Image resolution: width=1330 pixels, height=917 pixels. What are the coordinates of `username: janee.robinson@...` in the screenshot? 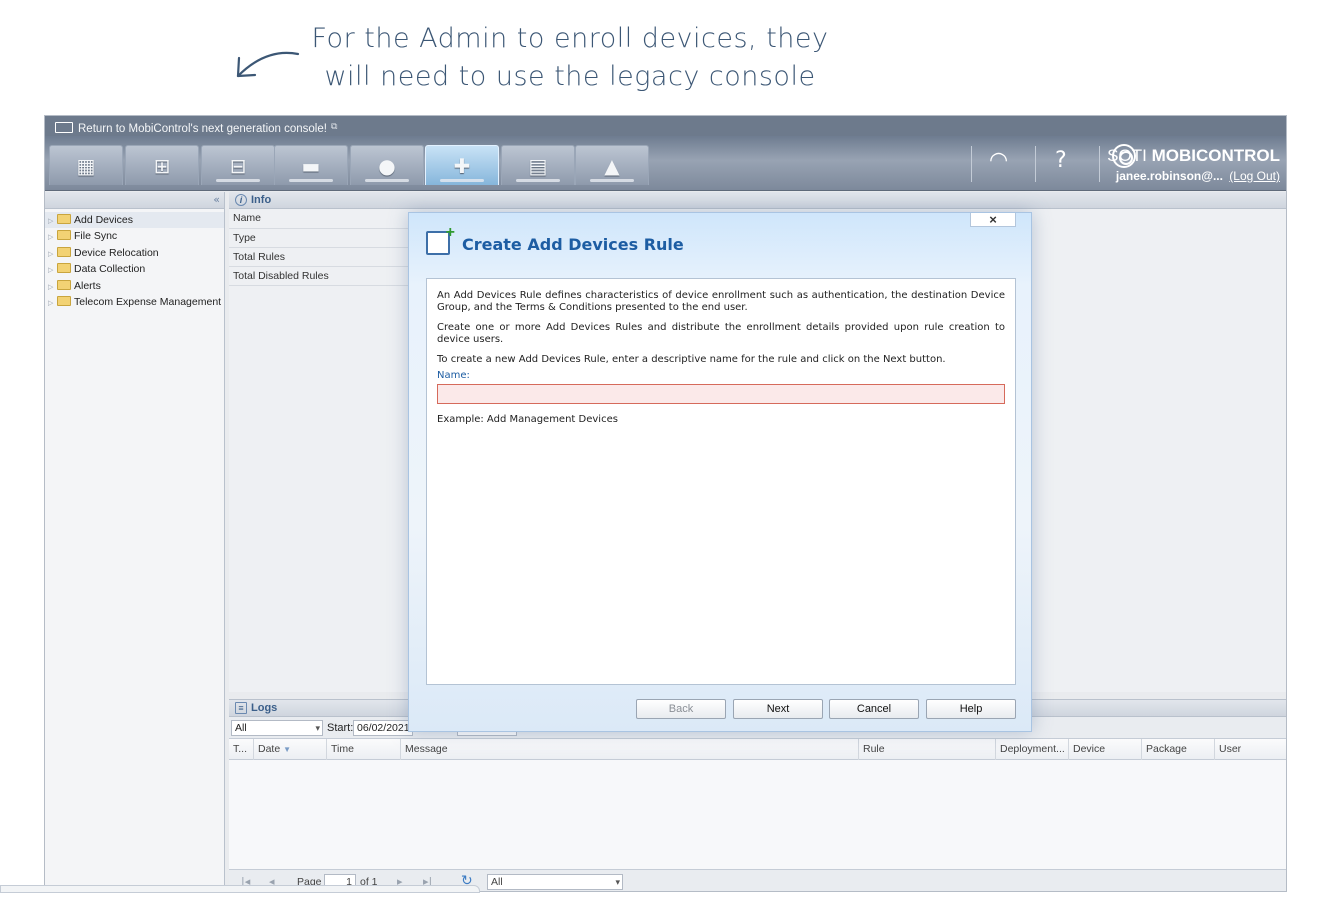 It's located at (1169, 176).